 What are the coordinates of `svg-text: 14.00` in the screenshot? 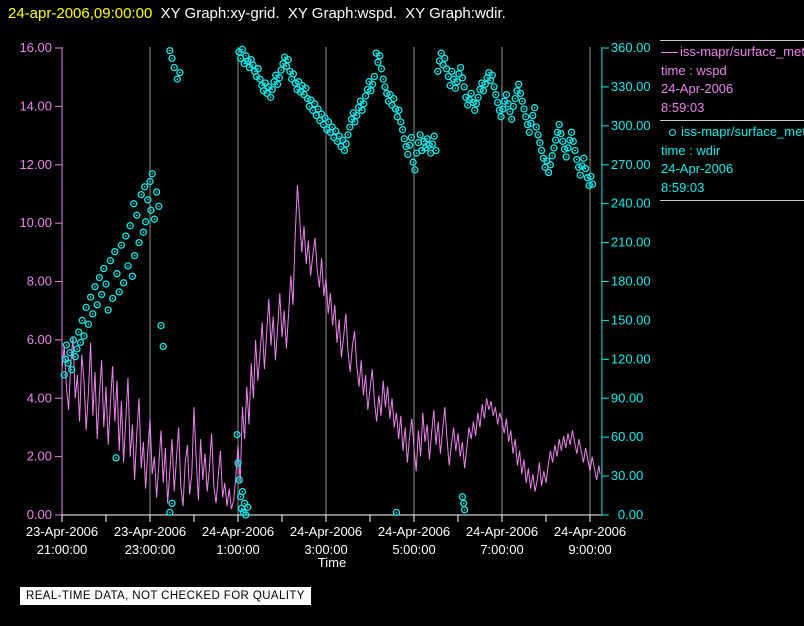 It's located at (35, 105).